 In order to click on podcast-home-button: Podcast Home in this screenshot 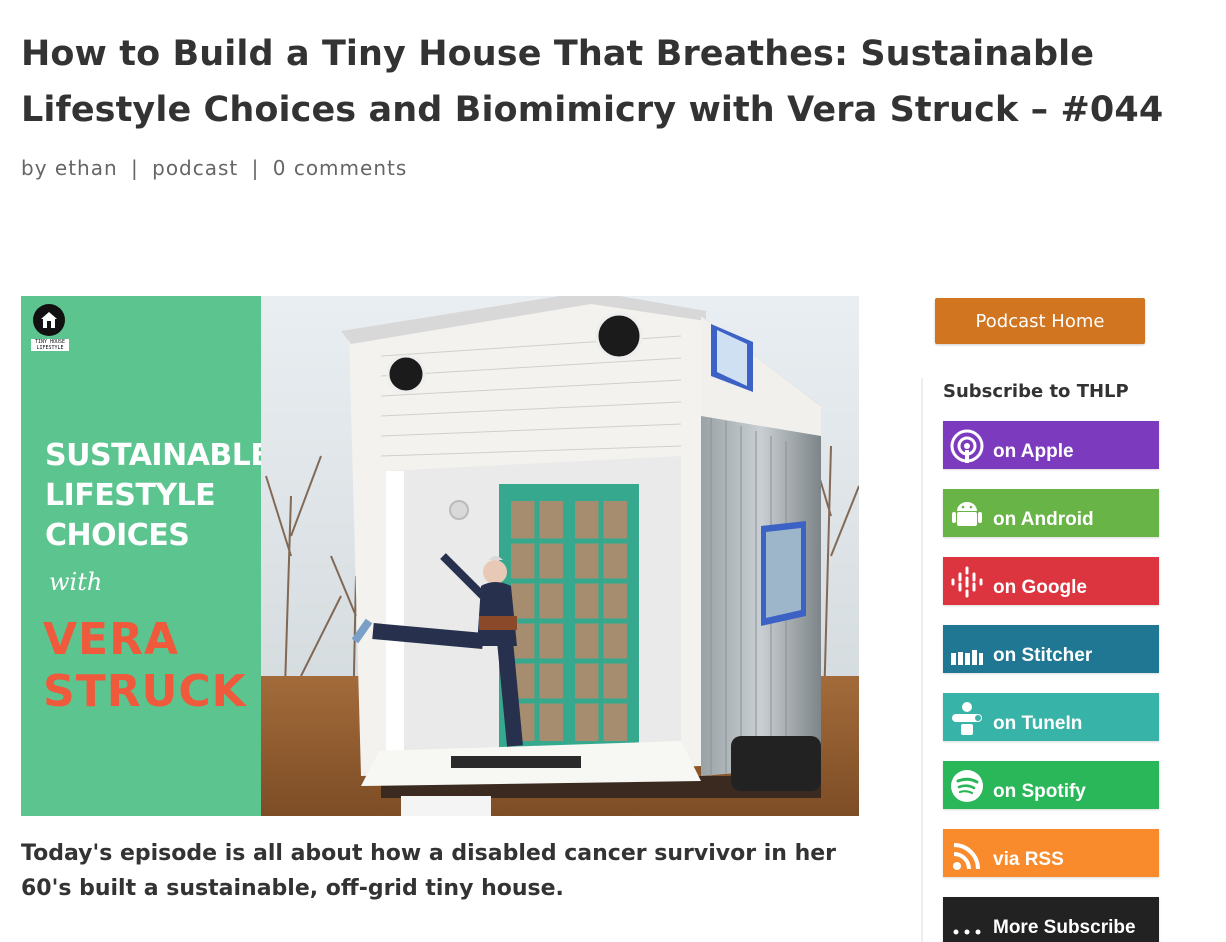, I will do `click(1040, 321)`.